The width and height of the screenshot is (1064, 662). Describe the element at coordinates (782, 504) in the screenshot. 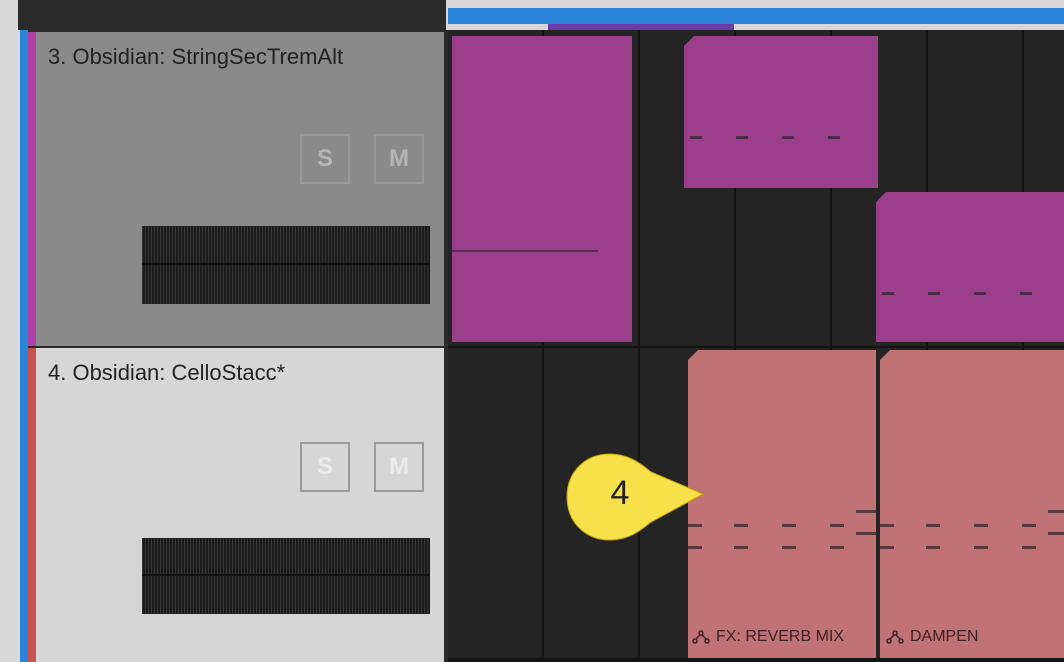

I see `midi-clip: FX: REVERB MIX` at that location.